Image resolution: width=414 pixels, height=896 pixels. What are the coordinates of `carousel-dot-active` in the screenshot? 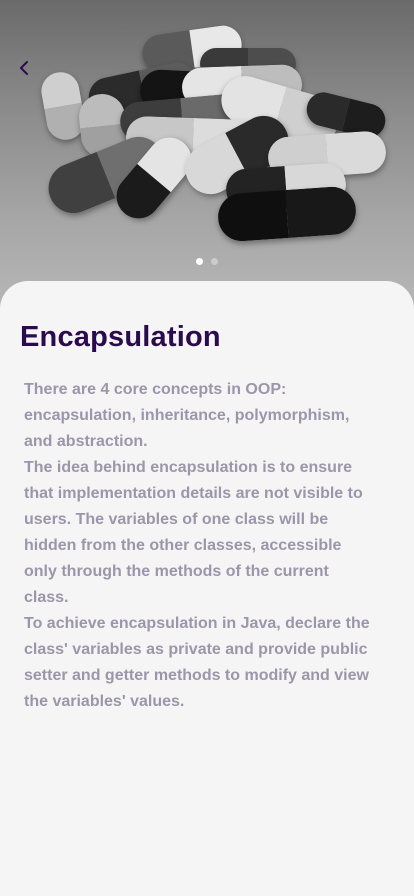 It's located at (199, 261).